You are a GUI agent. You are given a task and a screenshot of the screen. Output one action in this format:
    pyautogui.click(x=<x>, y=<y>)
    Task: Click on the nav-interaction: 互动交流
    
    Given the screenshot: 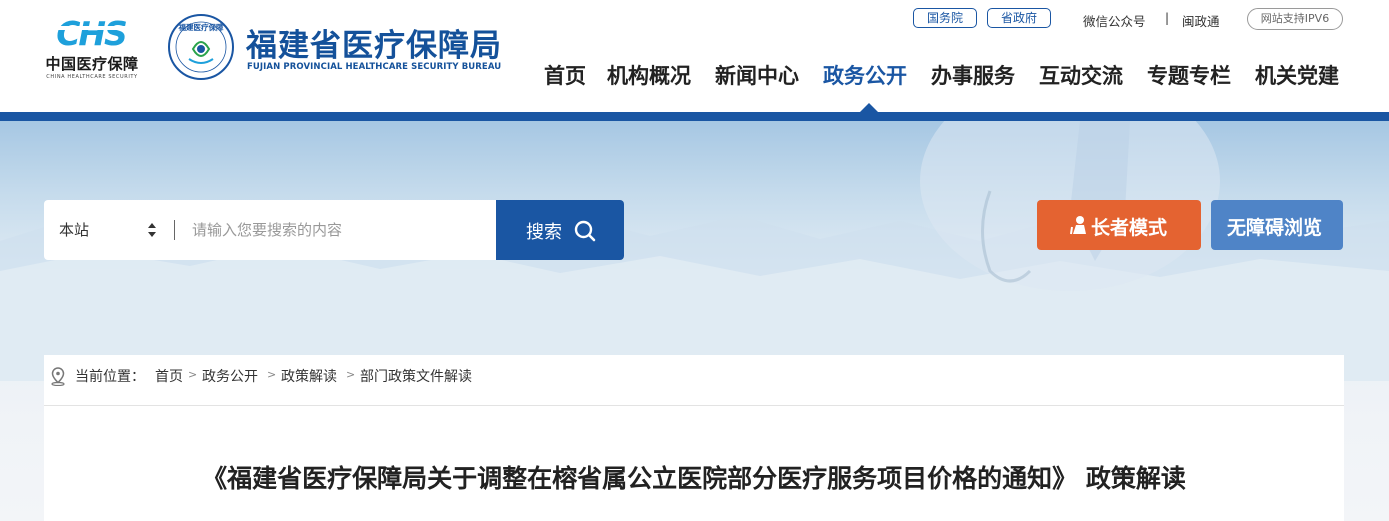 What is the action you would take?
    pyautogui.click(x=1081, y=75)
    